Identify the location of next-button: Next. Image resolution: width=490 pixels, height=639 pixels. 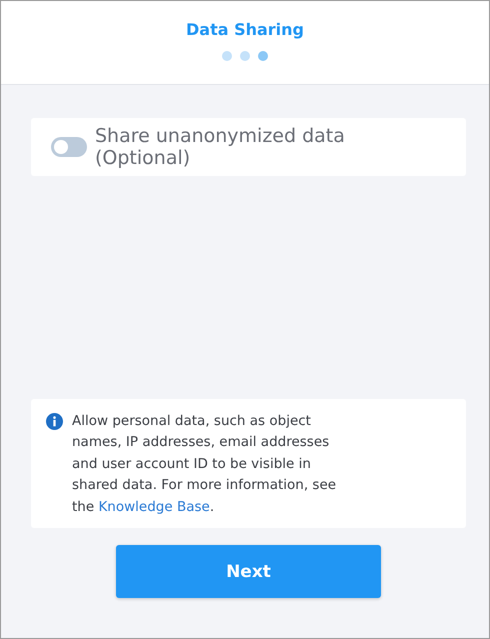
(248, 571).